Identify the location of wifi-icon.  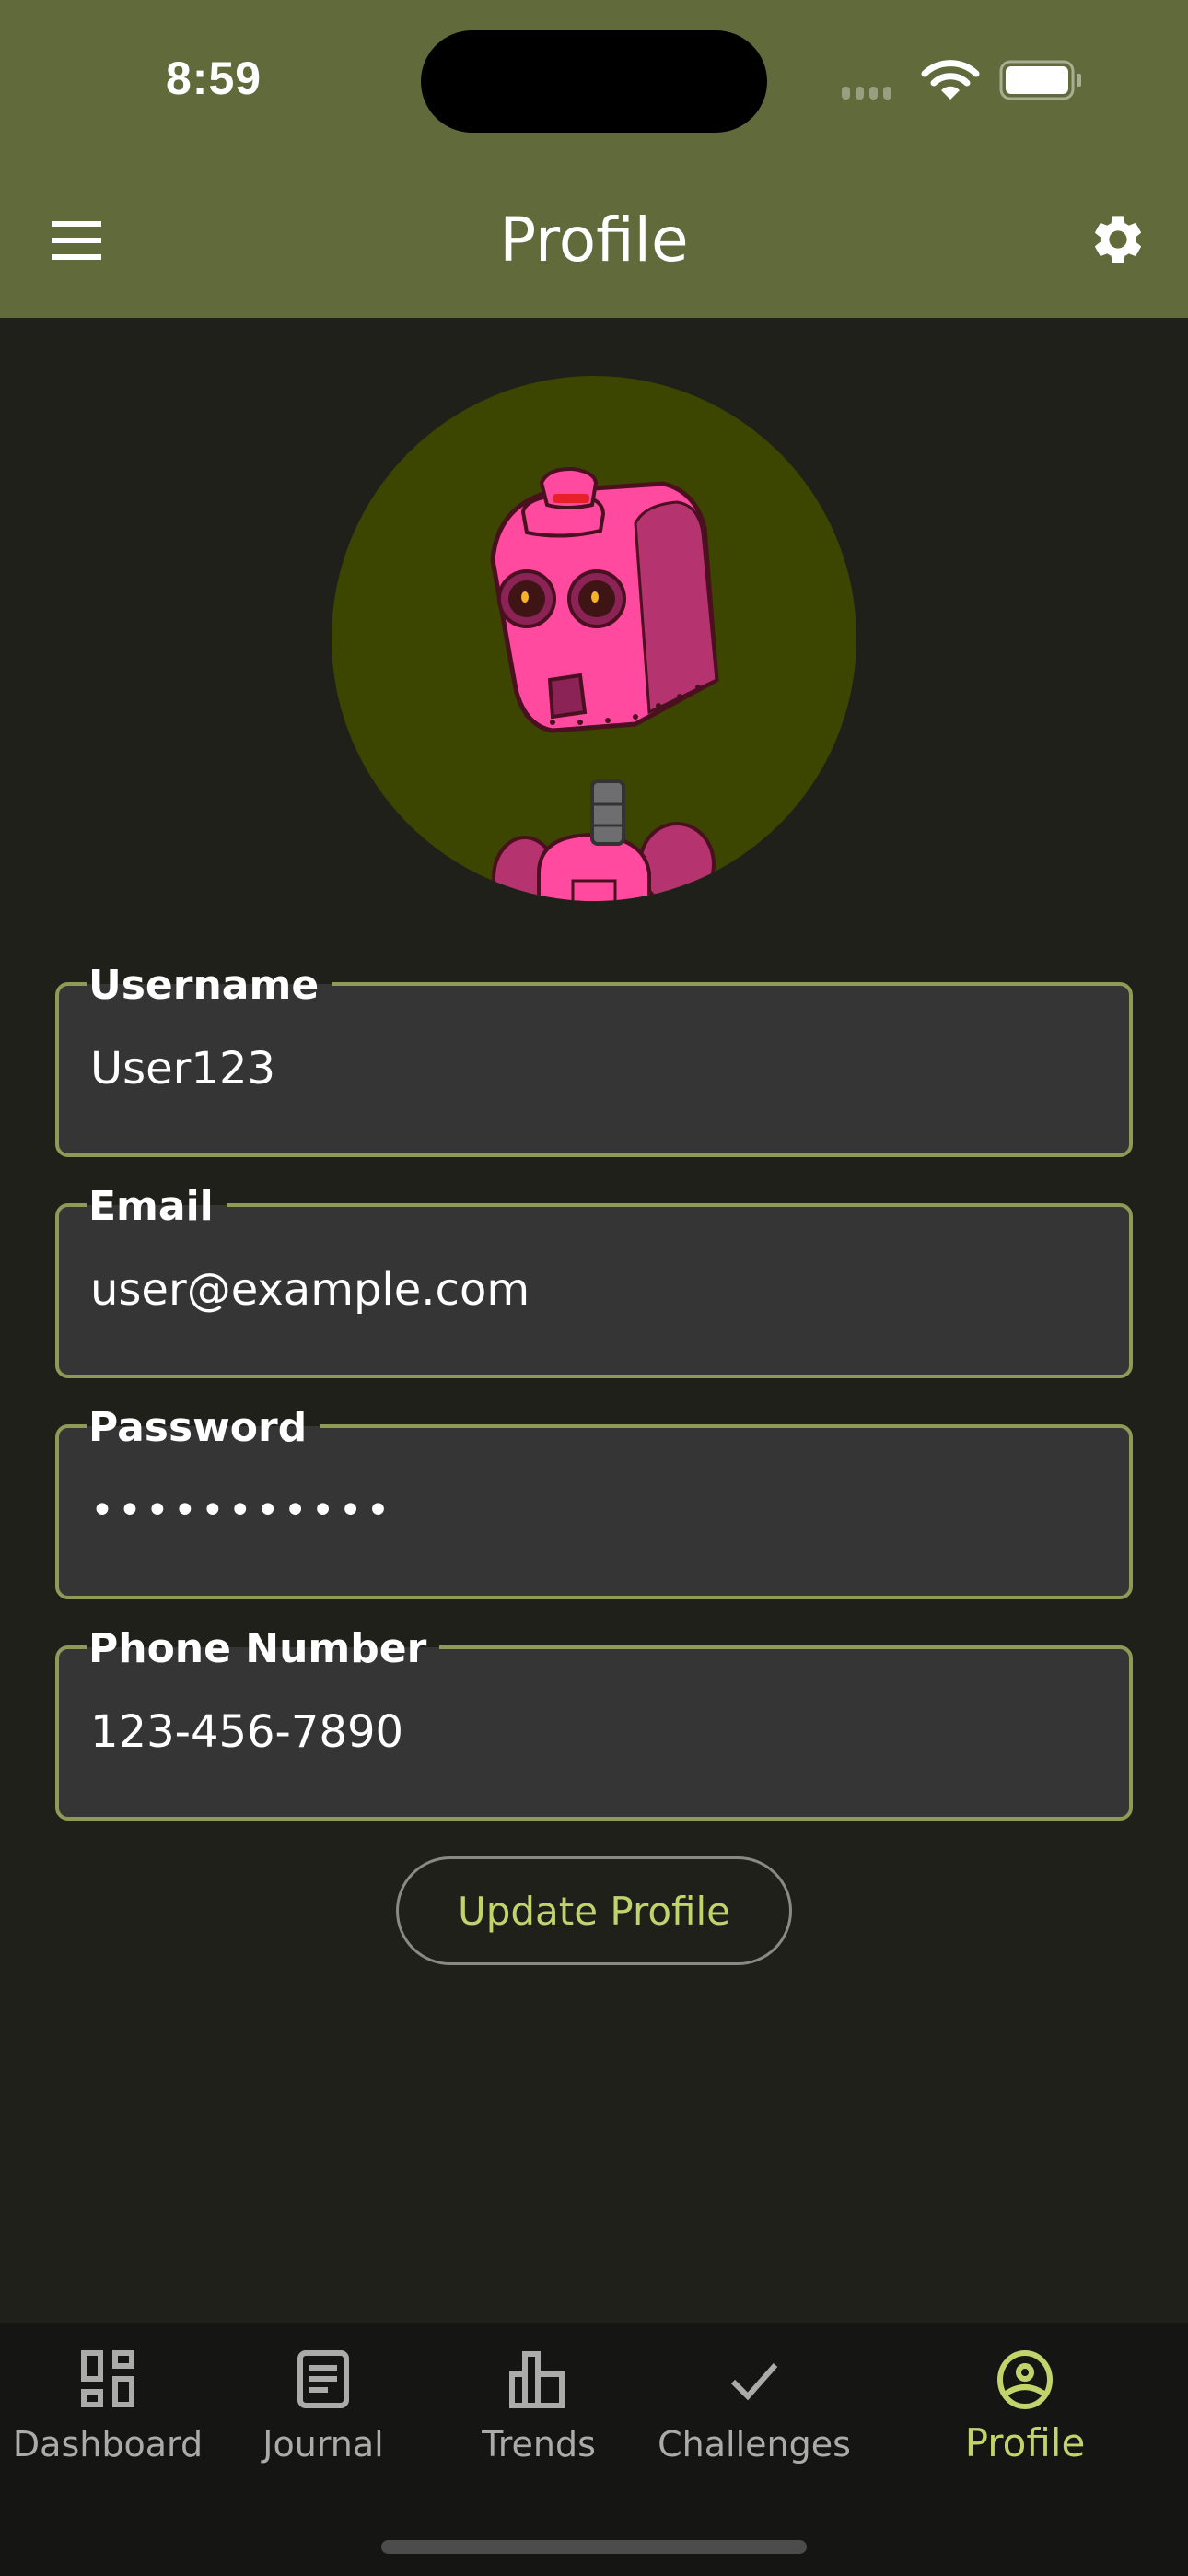
(951, 80).